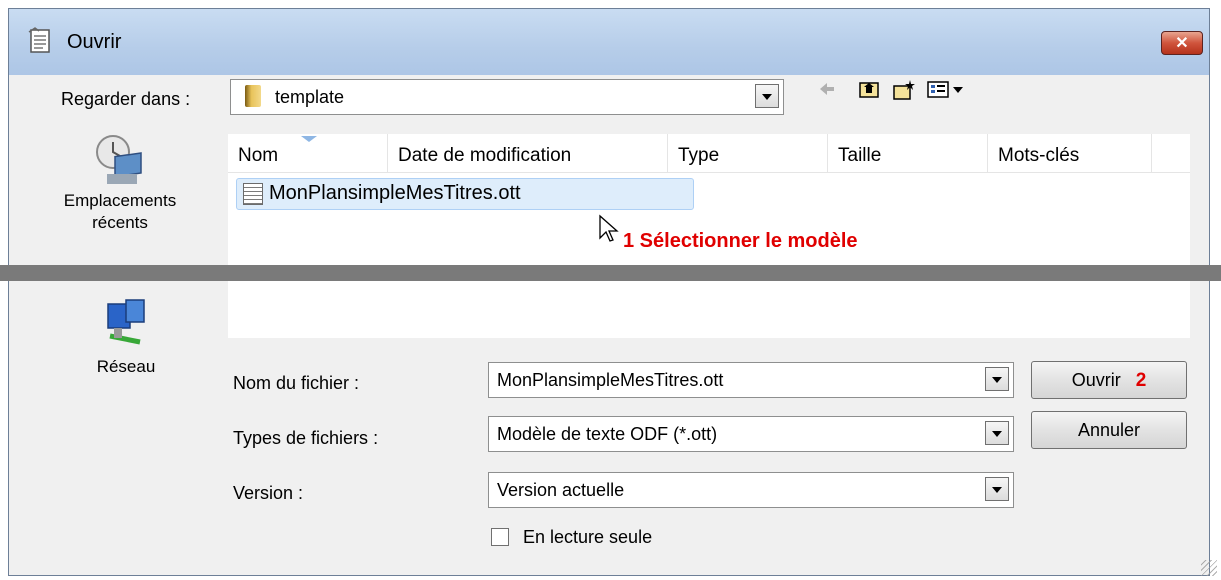 The width and height of the screenshot is (1221, 580). I want to click on cancel-button: Annuler, so click(1109, 430).